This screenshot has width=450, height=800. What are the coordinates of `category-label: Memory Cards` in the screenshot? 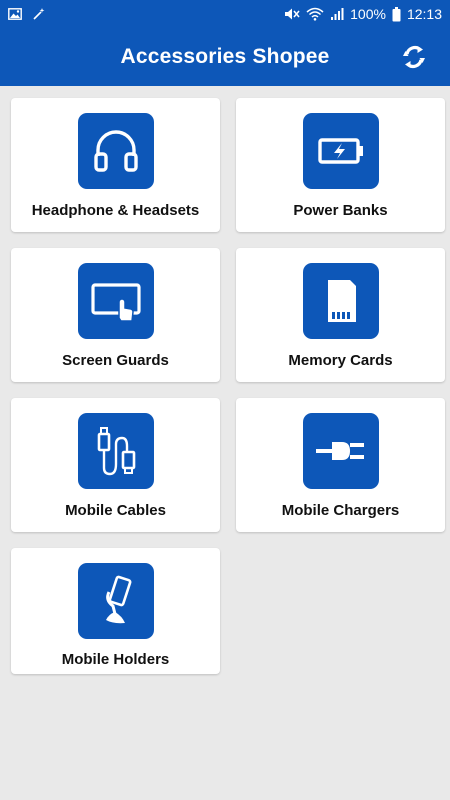 It's located at (340, 360).